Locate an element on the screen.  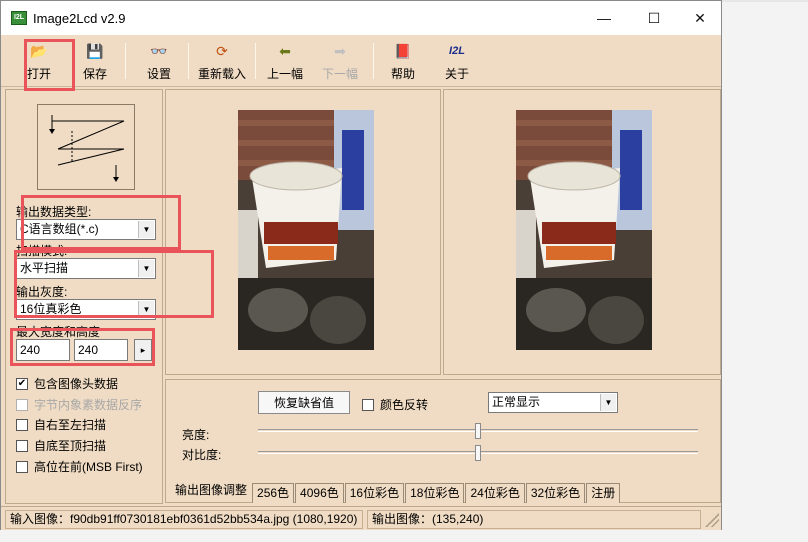
invert-color-label: 颜色反转 is located at coordinates (404, 405).